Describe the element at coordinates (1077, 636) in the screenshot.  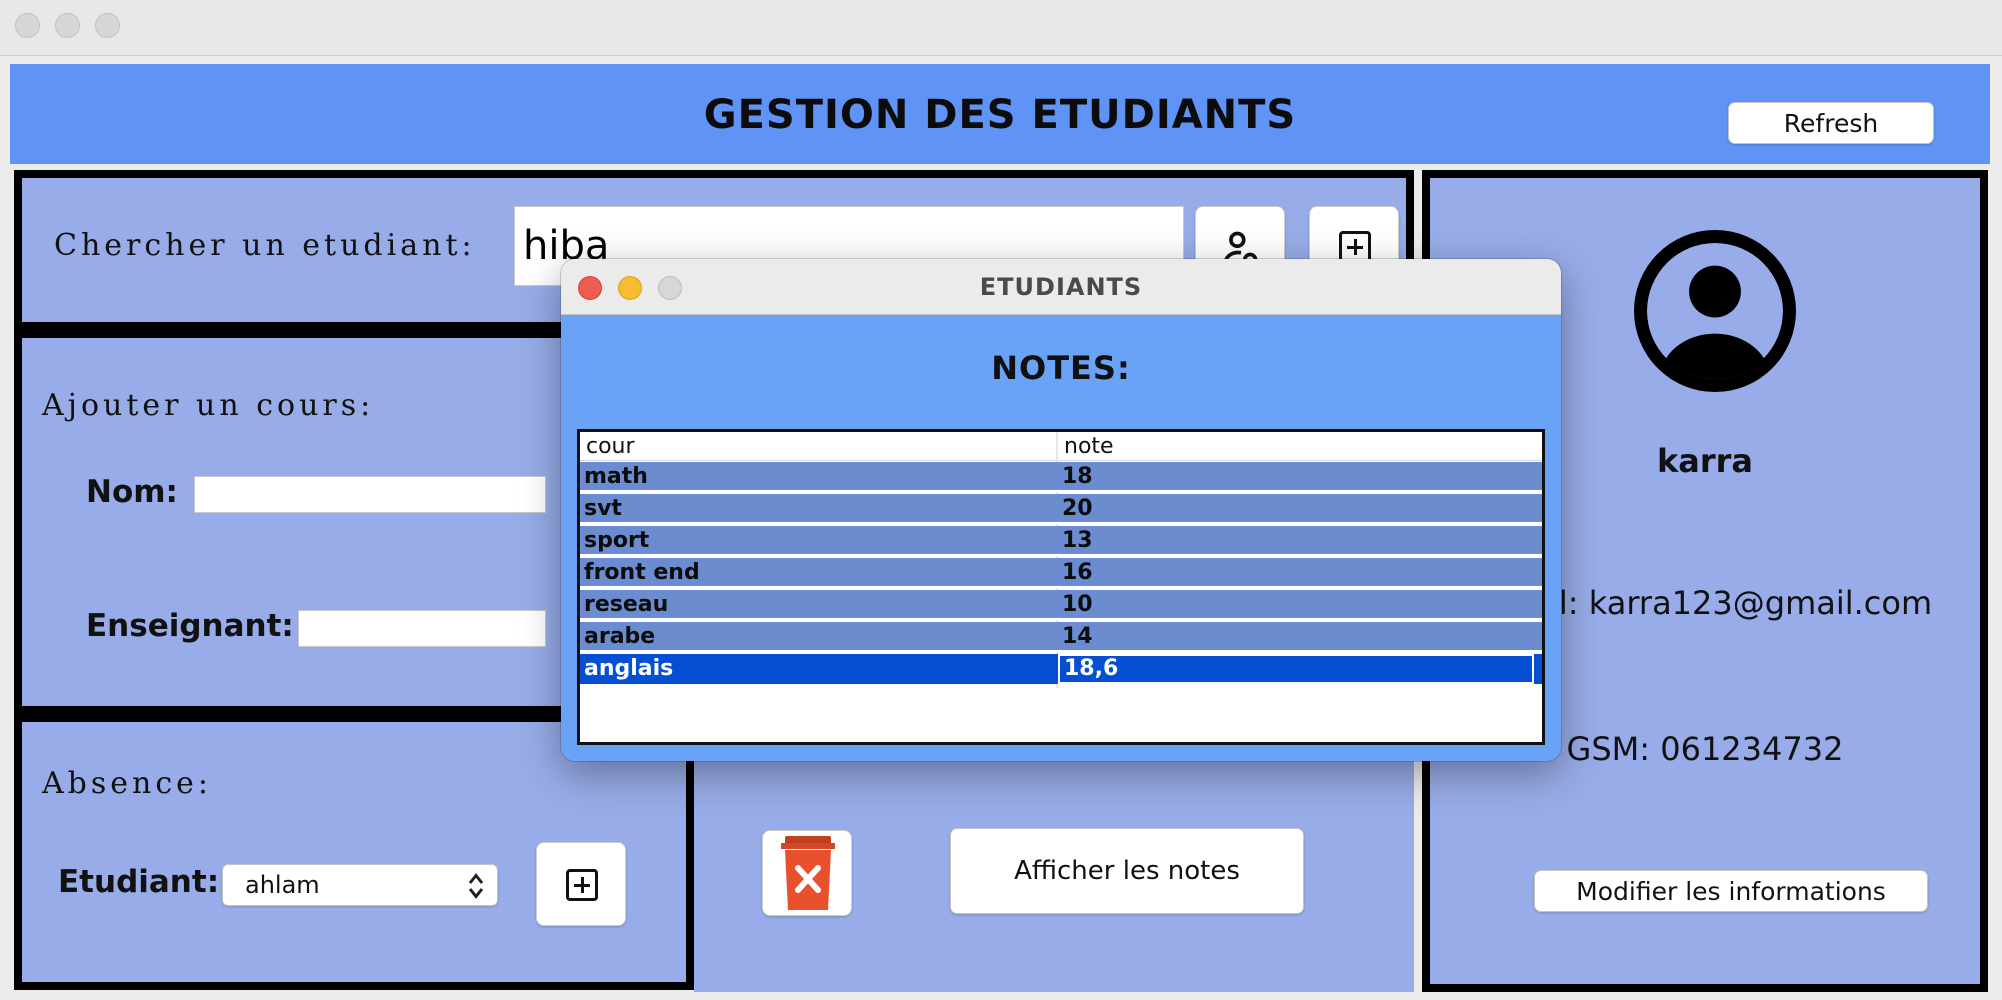
I see `cell-note: 14` at that location.